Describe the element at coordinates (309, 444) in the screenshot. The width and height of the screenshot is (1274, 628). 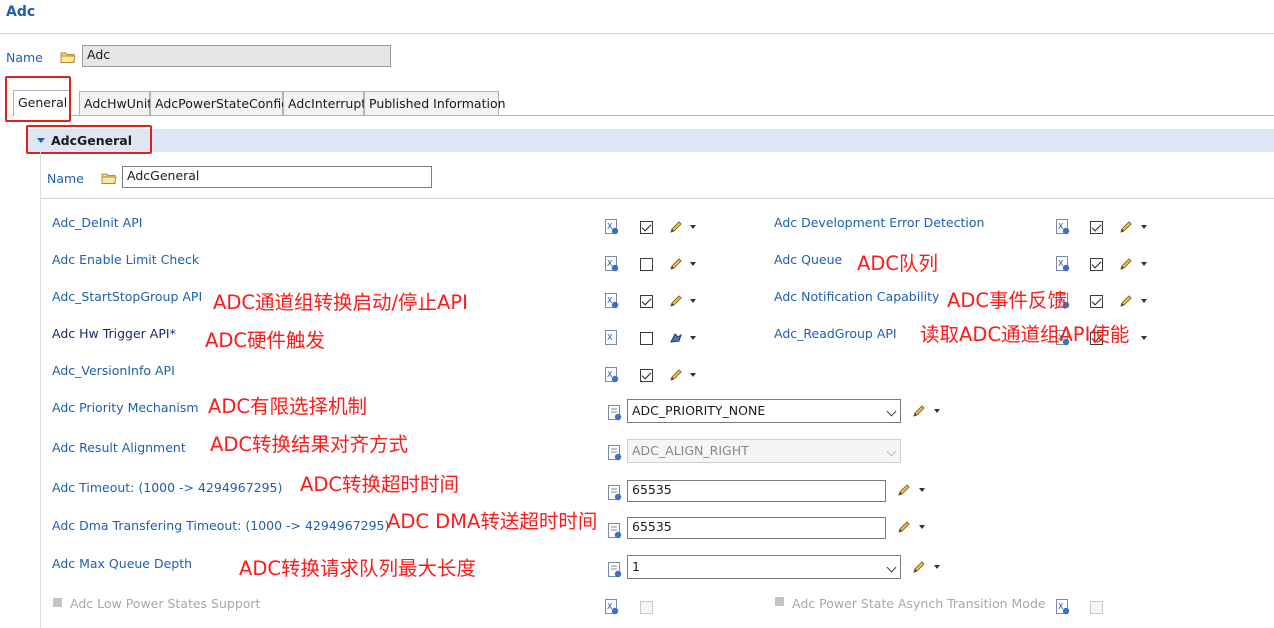
I see `annotation-alignment: ADC转换结果对齐方式` at that location.